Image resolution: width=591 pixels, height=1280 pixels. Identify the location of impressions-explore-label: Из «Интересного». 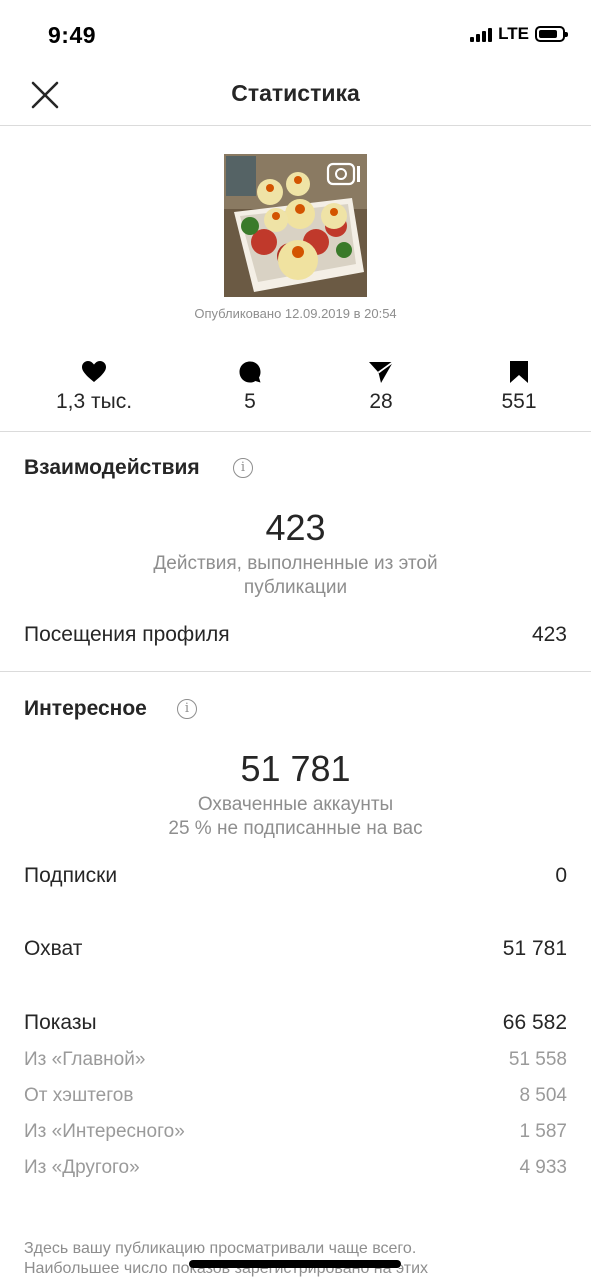
(104, 1131).